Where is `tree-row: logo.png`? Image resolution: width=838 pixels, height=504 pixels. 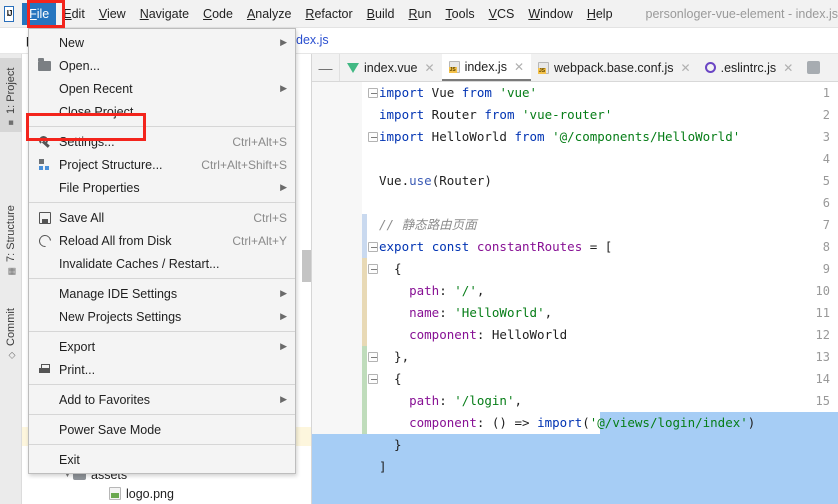
tree-row: logo.png is located at coordinates (166, 493).